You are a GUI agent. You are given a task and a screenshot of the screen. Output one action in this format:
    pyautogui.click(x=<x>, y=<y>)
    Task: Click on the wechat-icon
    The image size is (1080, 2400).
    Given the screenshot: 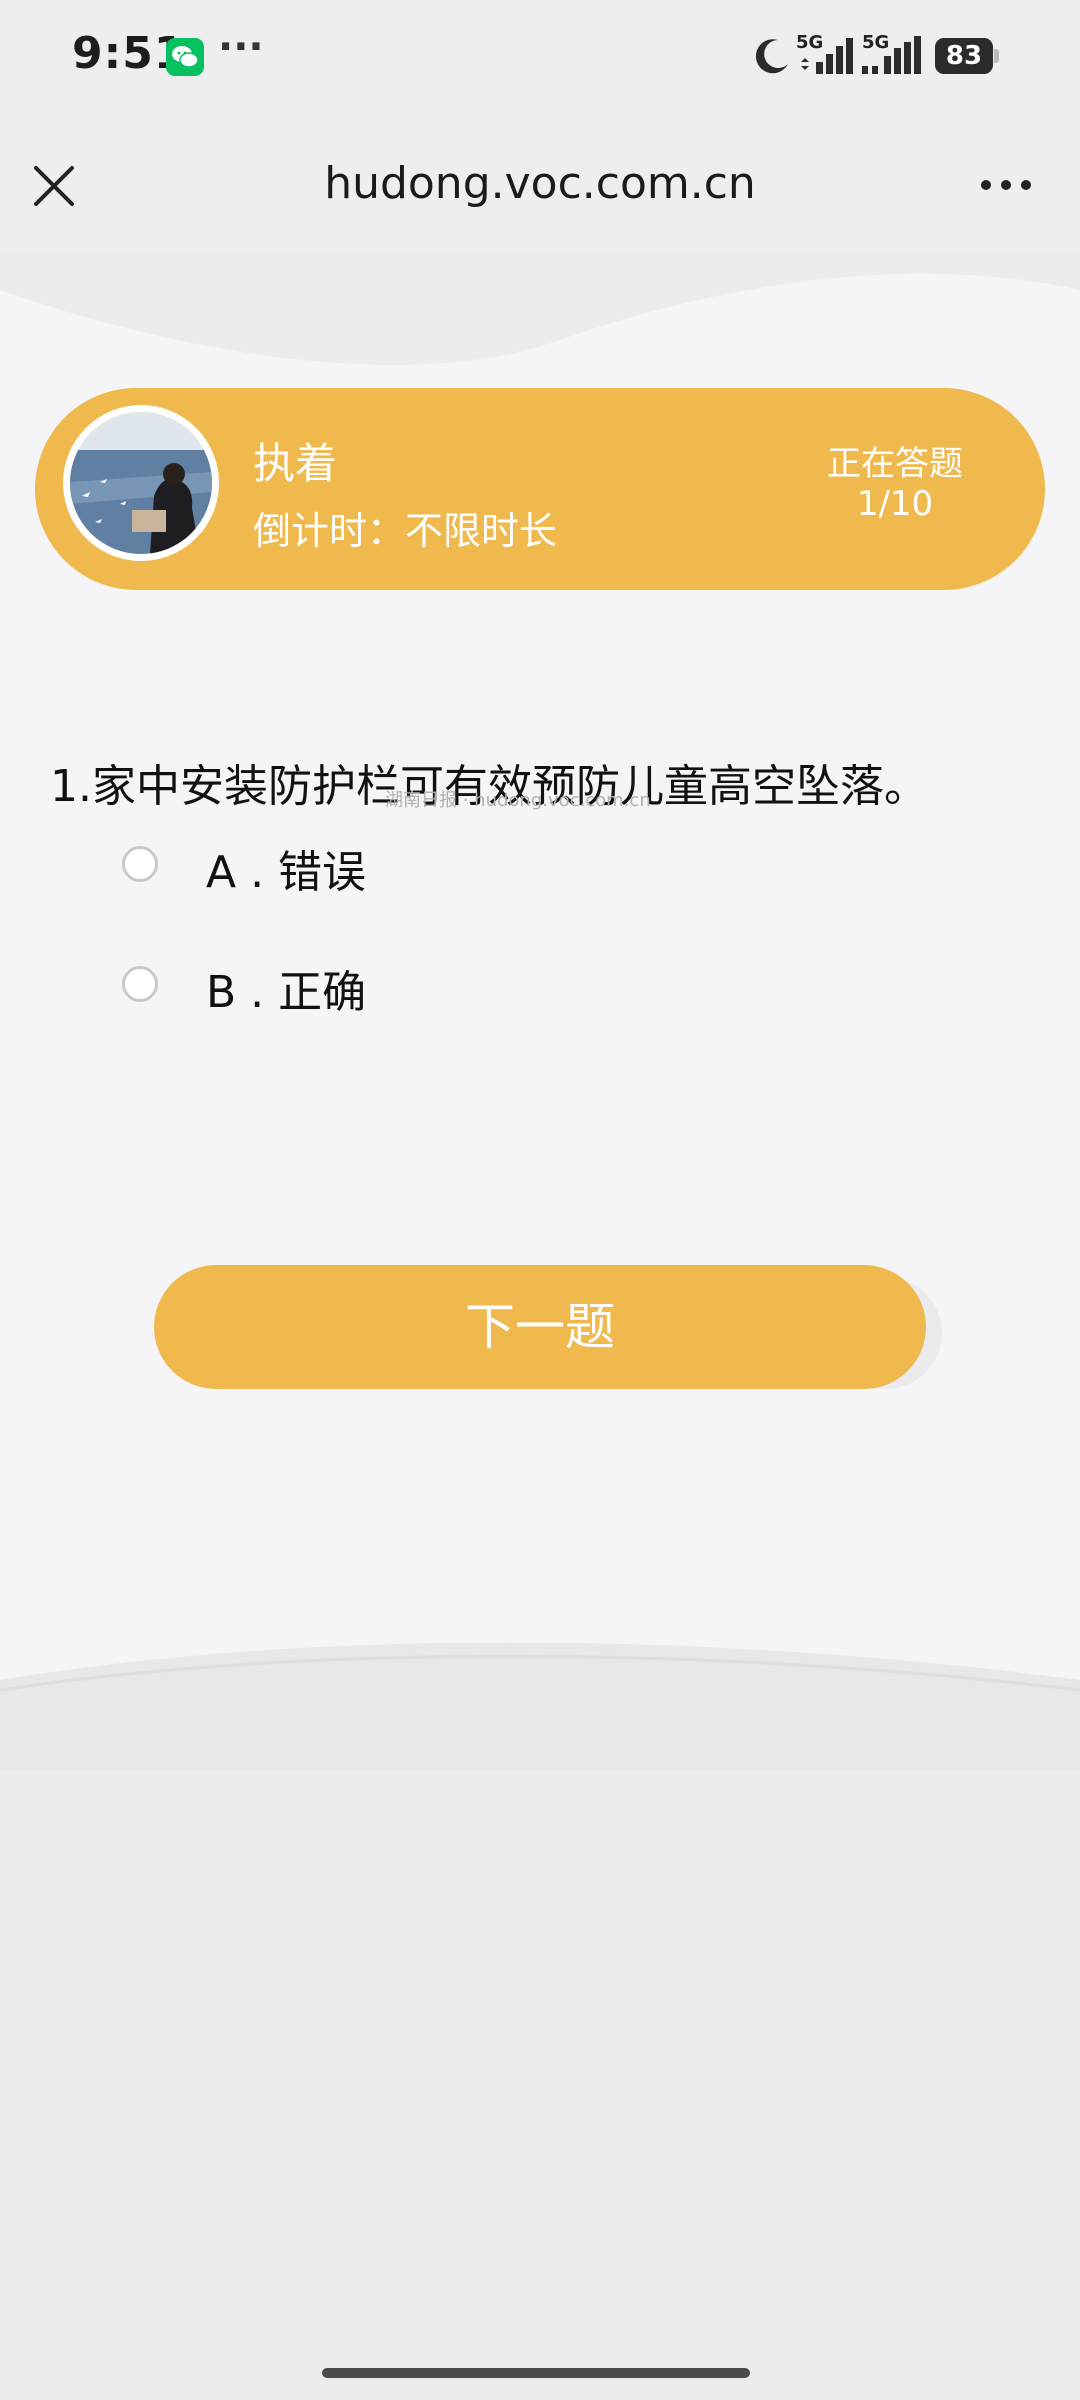 What is the action you would take?
    pyautogui.click(x=185, y=57)
    